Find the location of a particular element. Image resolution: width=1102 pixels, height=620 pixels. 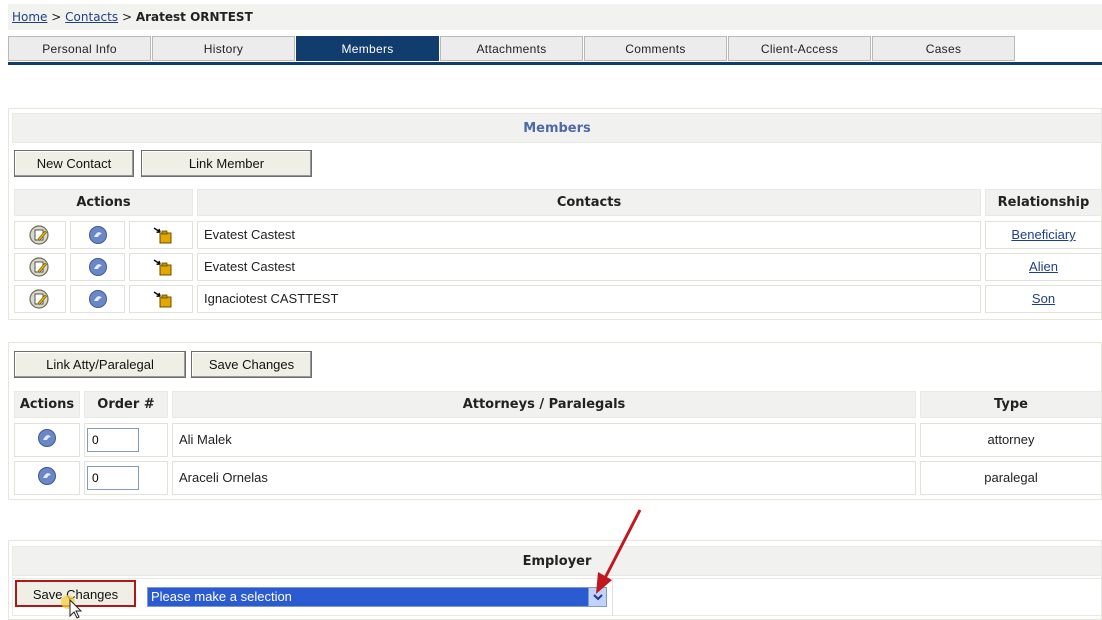

tab-cases: Cases is located at coordinates (943, 48).